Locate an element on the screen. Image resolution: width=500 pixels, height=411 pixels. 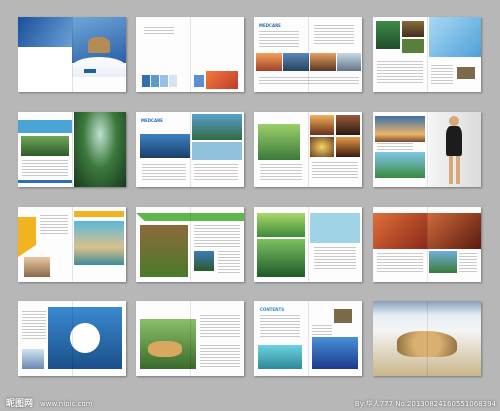
brochure-spread-leopard is located at coordinates (427, 338).